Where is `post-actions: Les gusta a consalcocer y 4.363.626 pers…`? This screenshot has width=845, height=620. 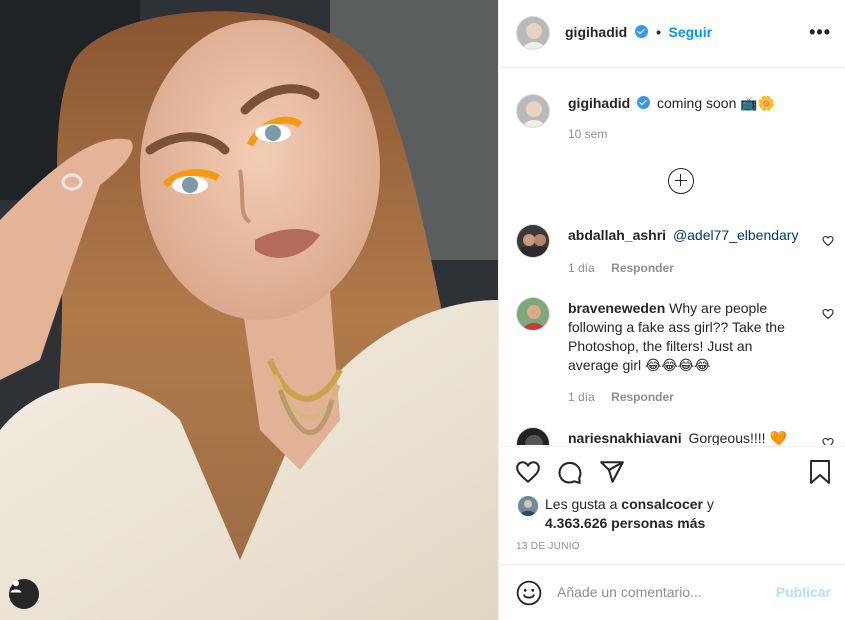 post-actions: Les gusta a consalcocer y 4.363.626 pers… is located at coordinates (672, 505).